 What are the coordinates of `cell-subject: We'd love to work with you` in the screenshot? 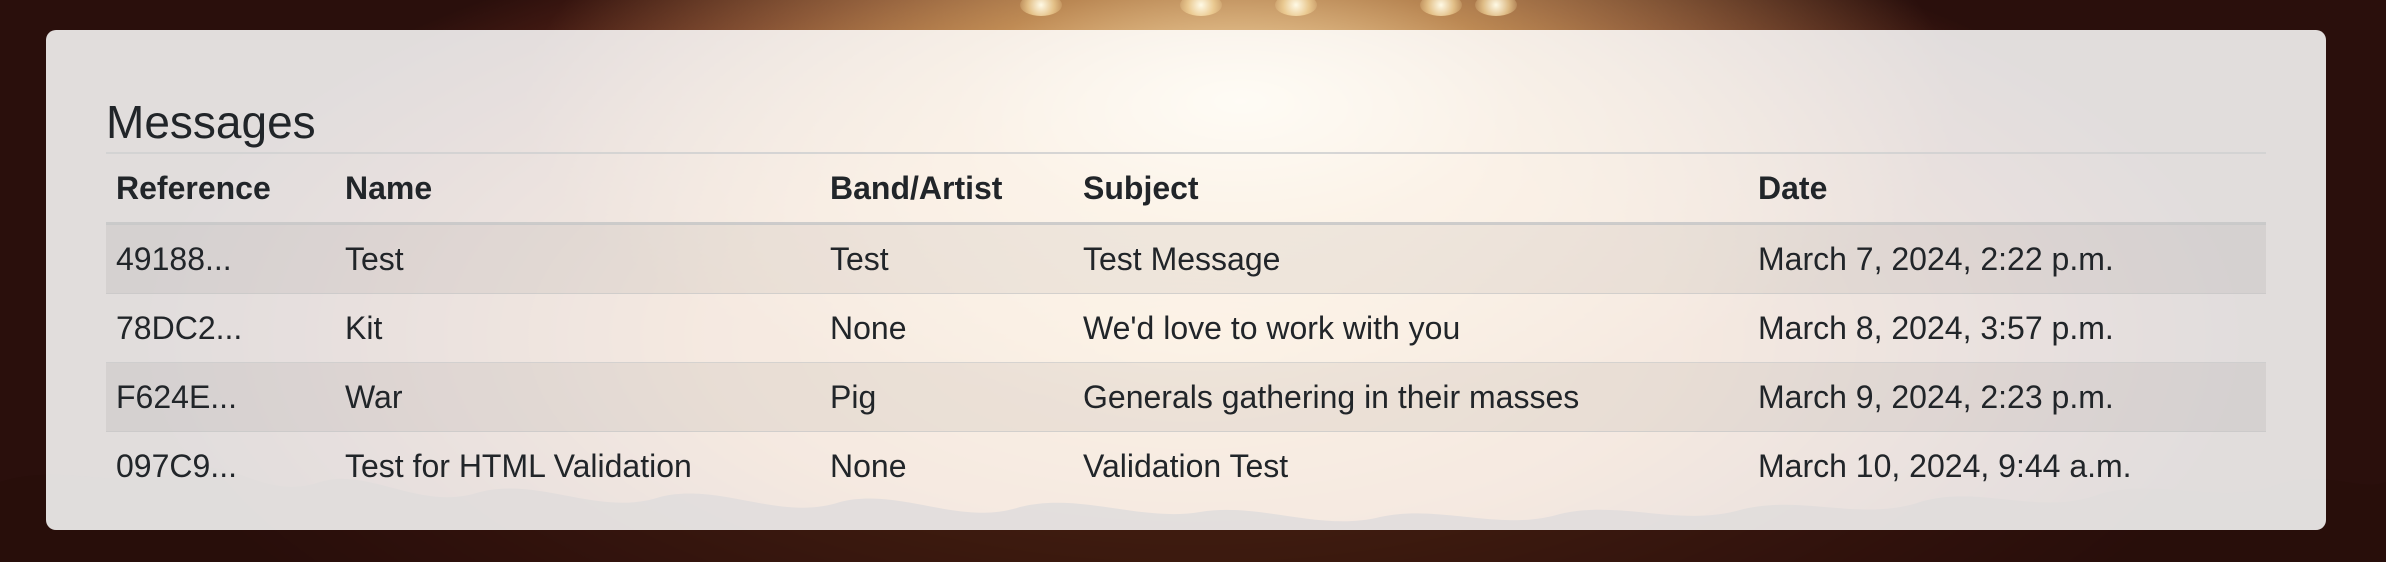 It's located at (1410, 328).